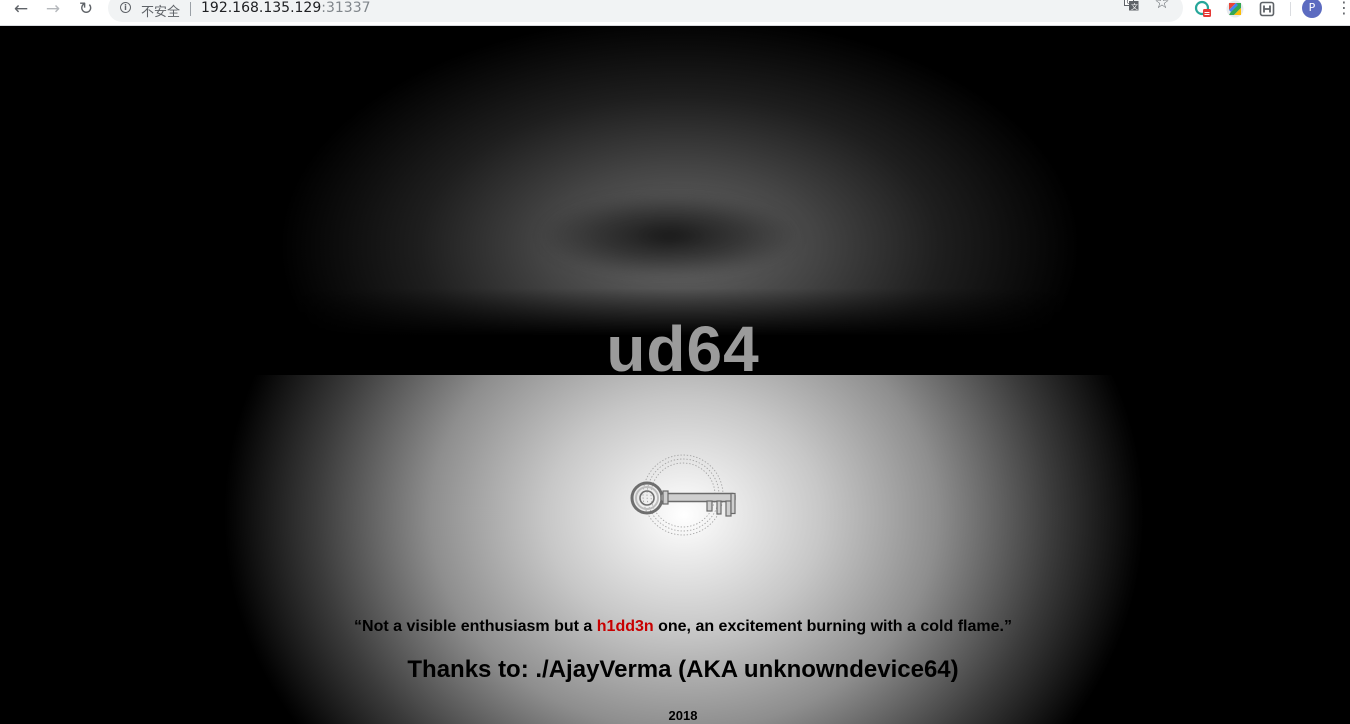 Image resolution: width=1350 pixels, height=724 pixels. What do you see at coordinates (53, 9) in the screenshot?
I see `forward-arrow-icon: →` at bounding box center [53, 9].